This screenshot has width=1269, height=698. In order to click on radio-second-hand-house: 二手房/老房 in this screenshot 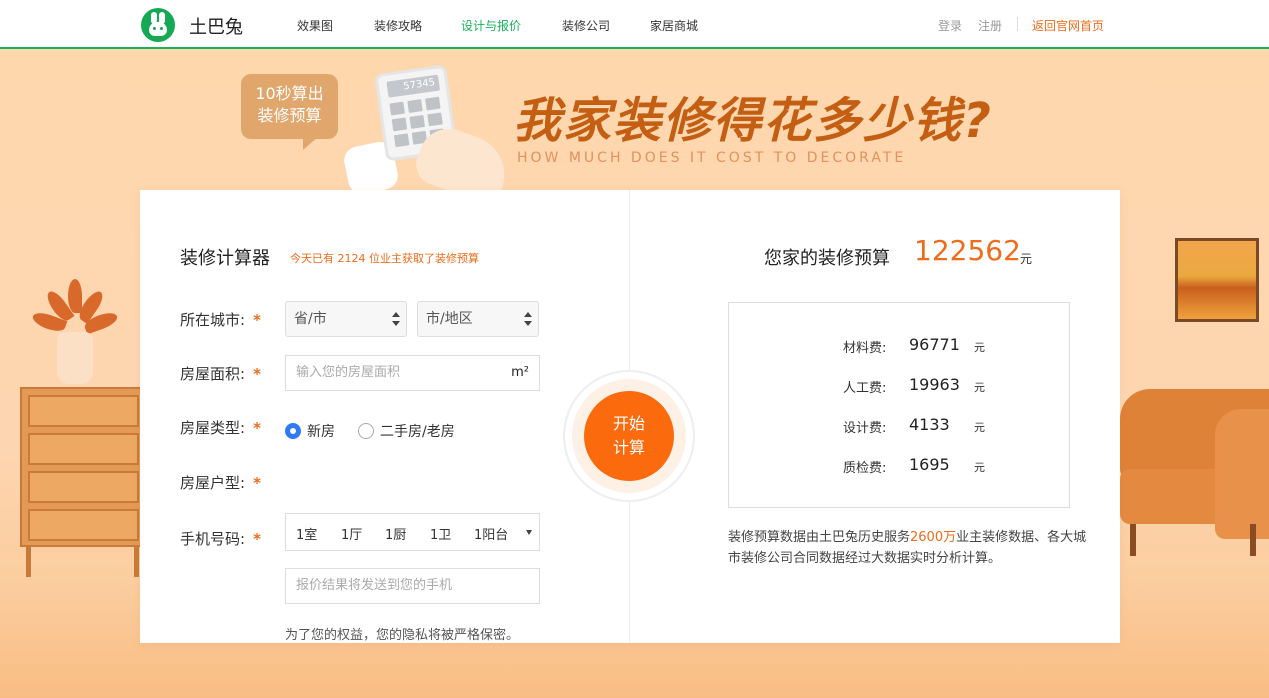, I will do `click(406, 431)`.